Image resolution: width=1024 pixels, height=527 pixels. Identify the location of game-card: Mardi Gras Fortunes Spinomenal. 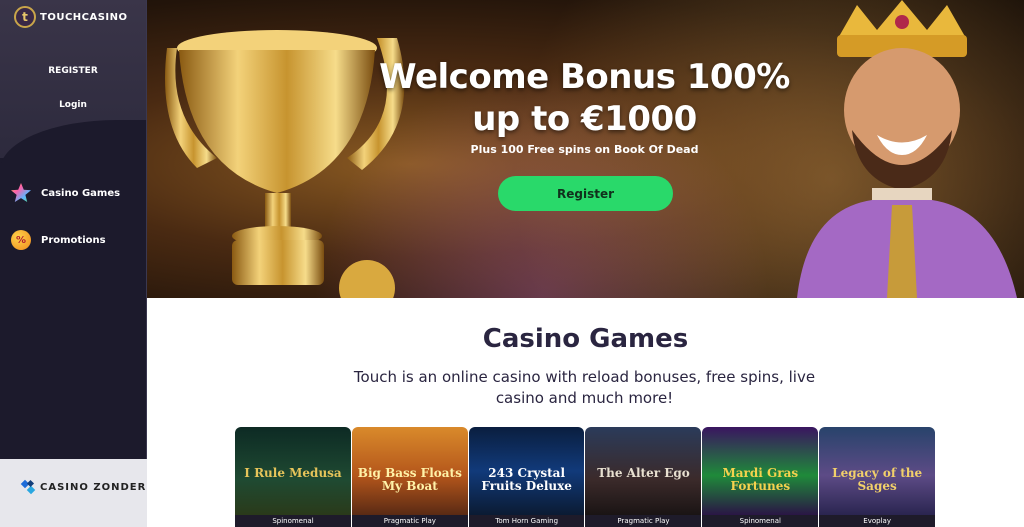
(760, 477).